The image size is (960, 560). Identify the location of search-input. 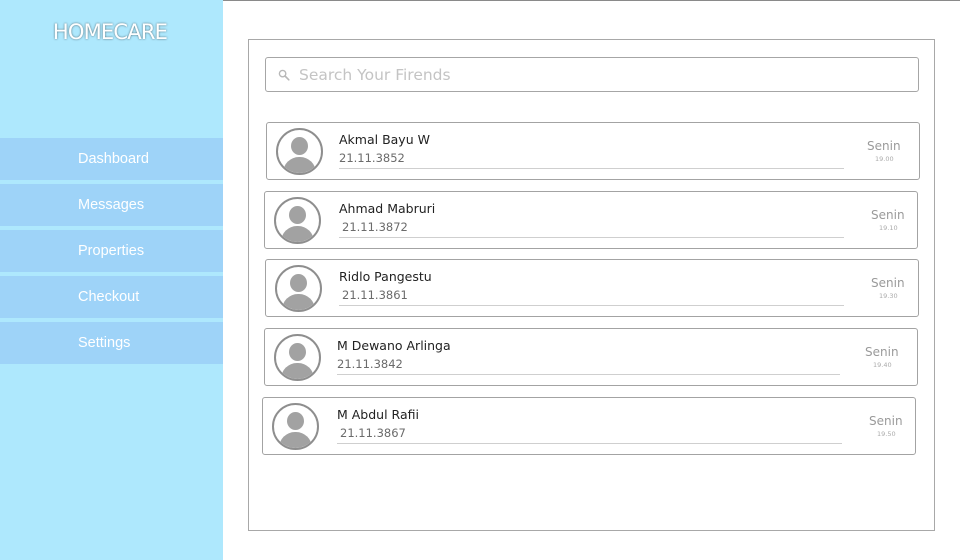
(599, 74).